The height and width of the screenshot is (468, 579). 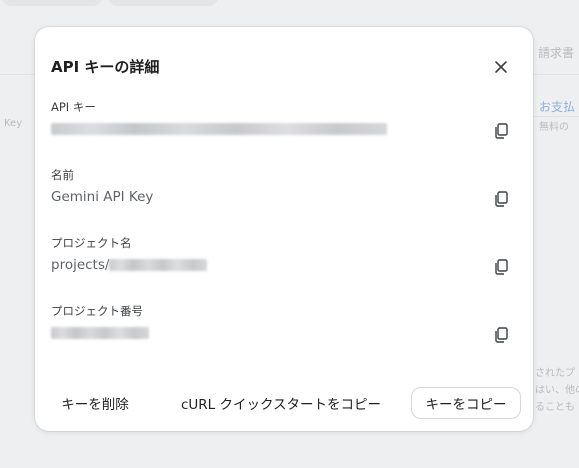 I want to click on copy-project-name-button, so click(x=501, y=267).